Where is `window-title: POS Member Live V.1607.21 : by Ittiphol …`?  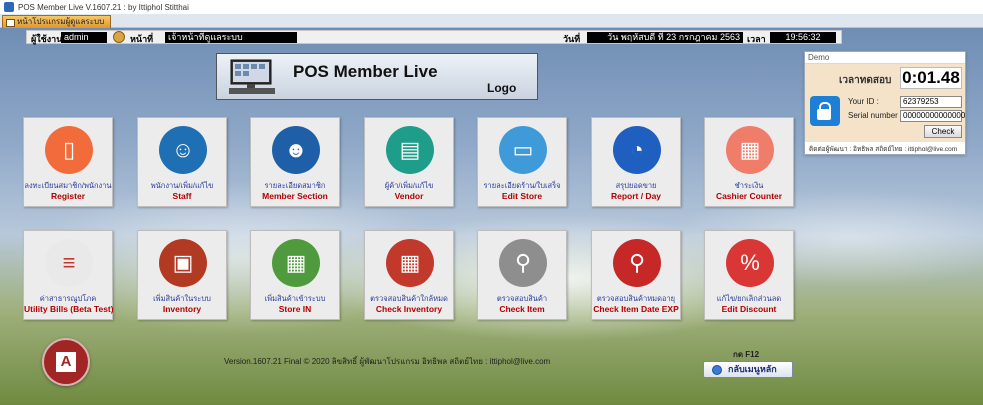 window-title: POS Member Live V.1607.21 : by Ittiphol … is located at coordinates (103, 7).